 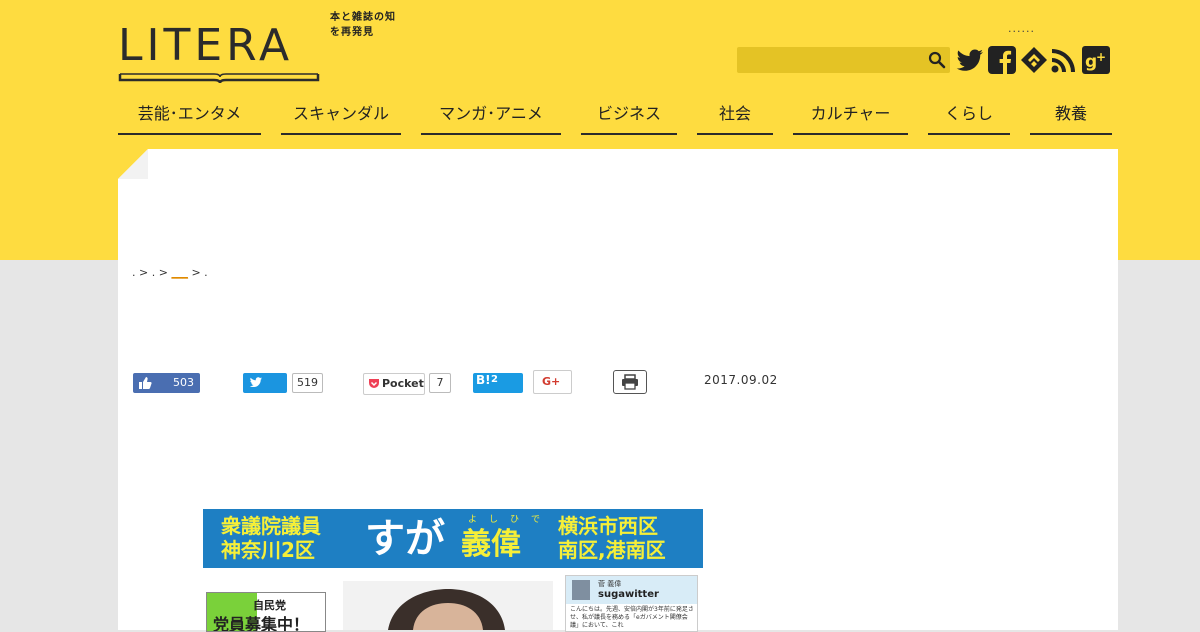 I want to click on banner-name: 義偉, so click(x=491, y=544).